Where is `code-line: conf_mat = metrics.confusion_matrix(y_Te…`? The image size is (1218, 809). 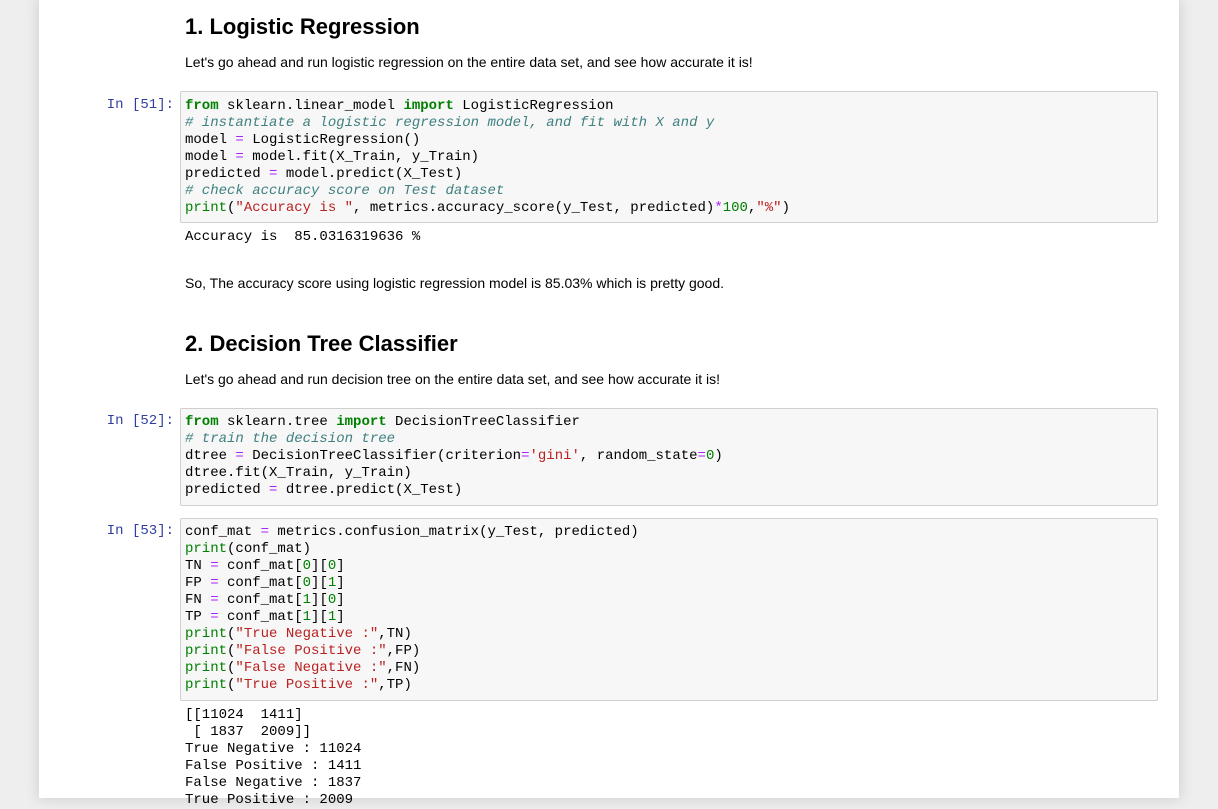
code-line: conf_mat = metrics.confusion_matrix(y_Te… is located at coordinates (412, 532).